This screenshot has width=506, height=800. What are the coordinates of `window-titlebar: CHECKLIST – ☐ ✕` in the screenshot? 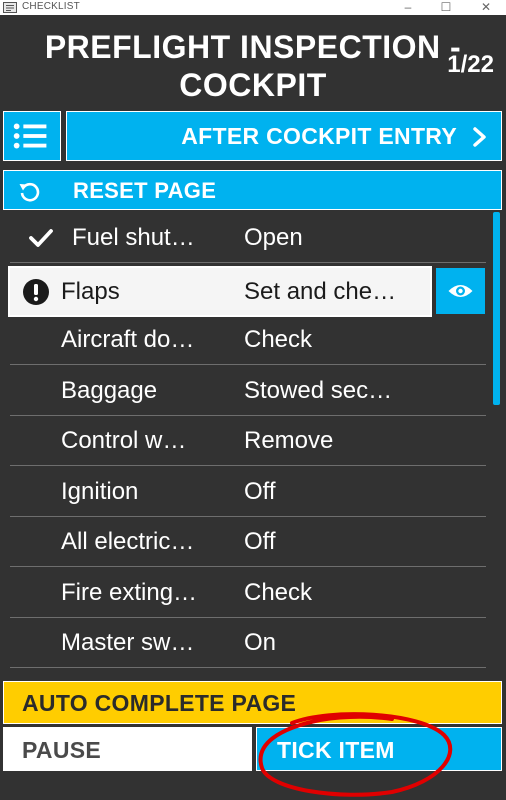 It's located at (253, 7).